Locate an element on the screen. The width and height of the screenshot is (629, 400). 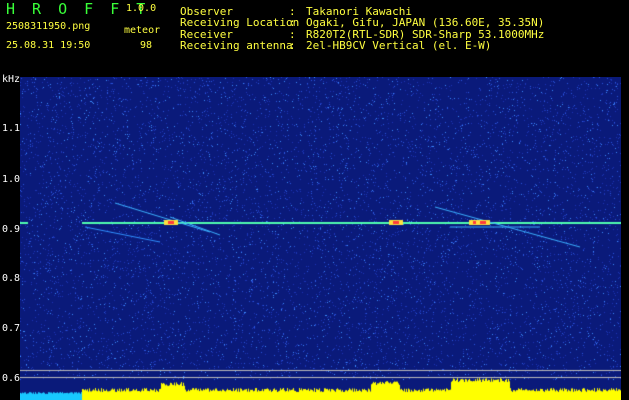
meta-value-location: Ogaki, Gifu, JAPAN (136.60E, 35.35N) is located at coordinates (425, 22).